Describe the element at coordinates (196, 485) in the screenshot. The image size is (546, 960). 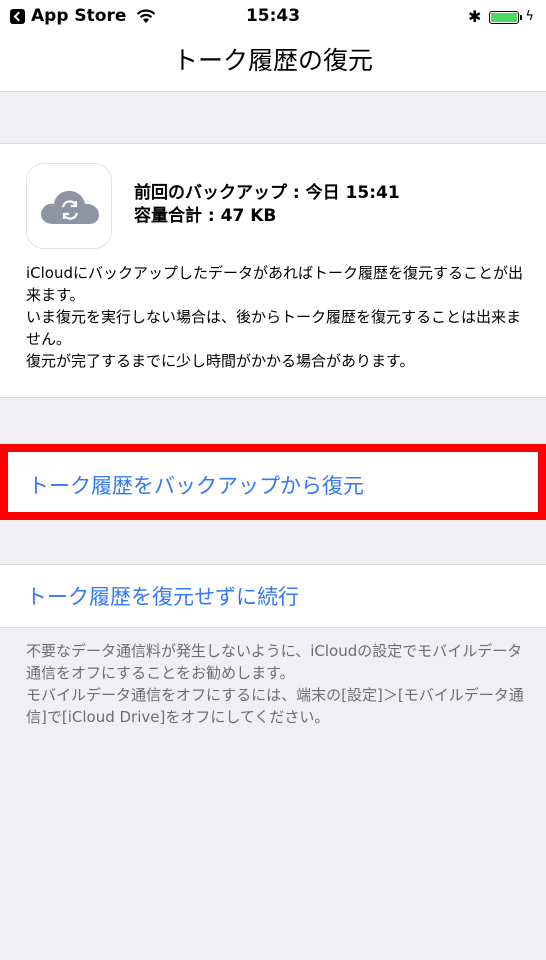
I see `restore-from-backup-button: トーク履歴をバックアップから復元` at that location.